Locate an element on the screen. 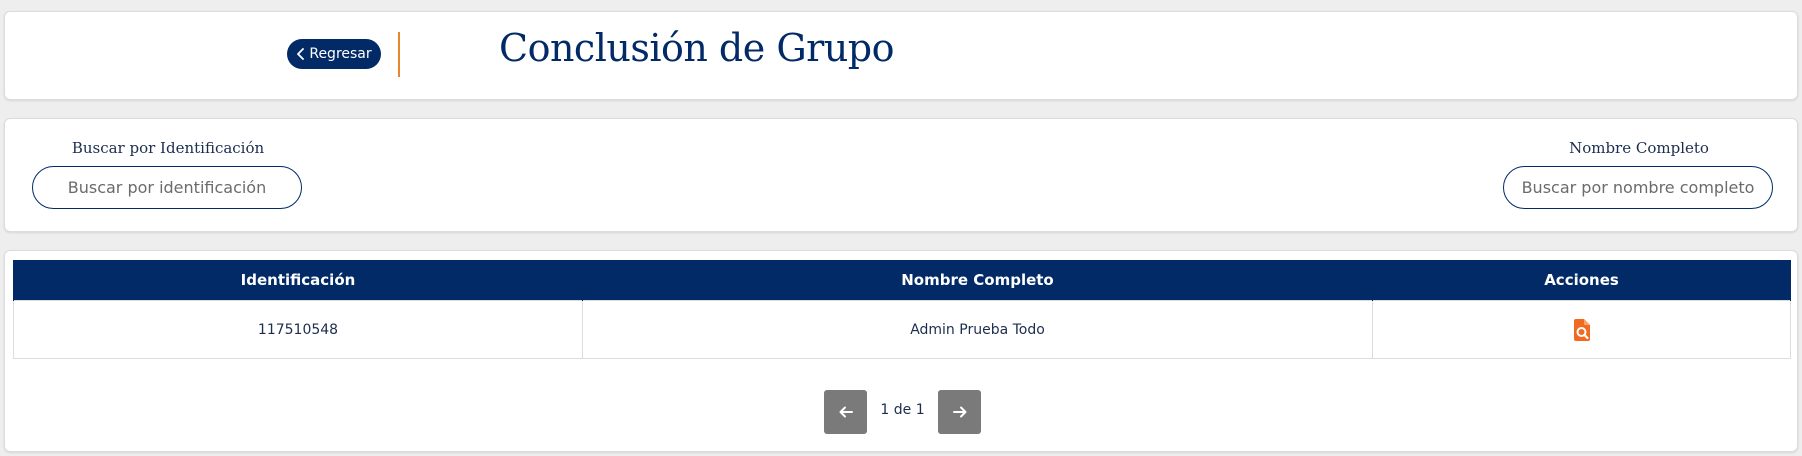 The width and height of the screenshot is (1802, 456). table-row: 117510548 Admin Prueba Todo is located at coordinates (902, 329).